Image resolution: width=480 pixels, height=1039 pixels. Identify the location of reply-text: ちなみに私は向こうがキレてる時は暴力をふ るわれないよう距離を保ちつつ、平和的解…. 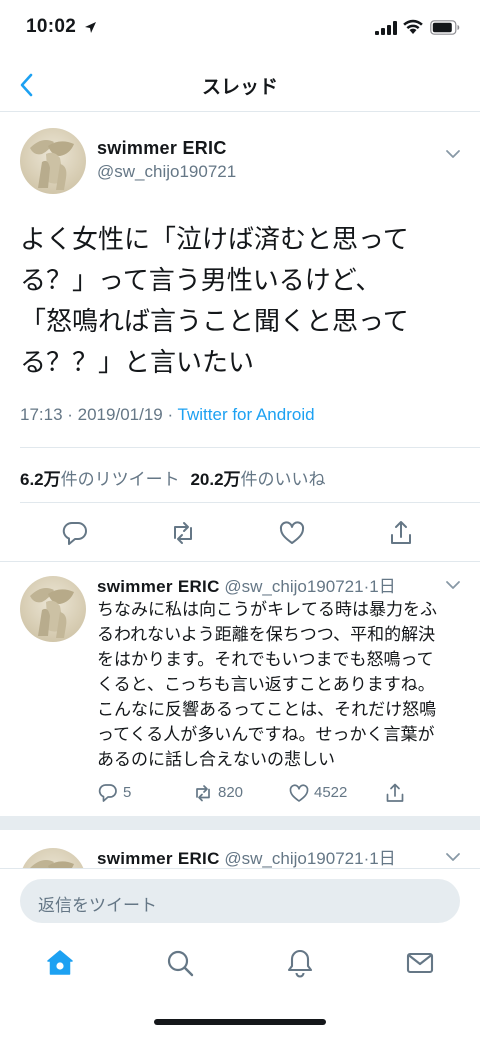
(280, 685).